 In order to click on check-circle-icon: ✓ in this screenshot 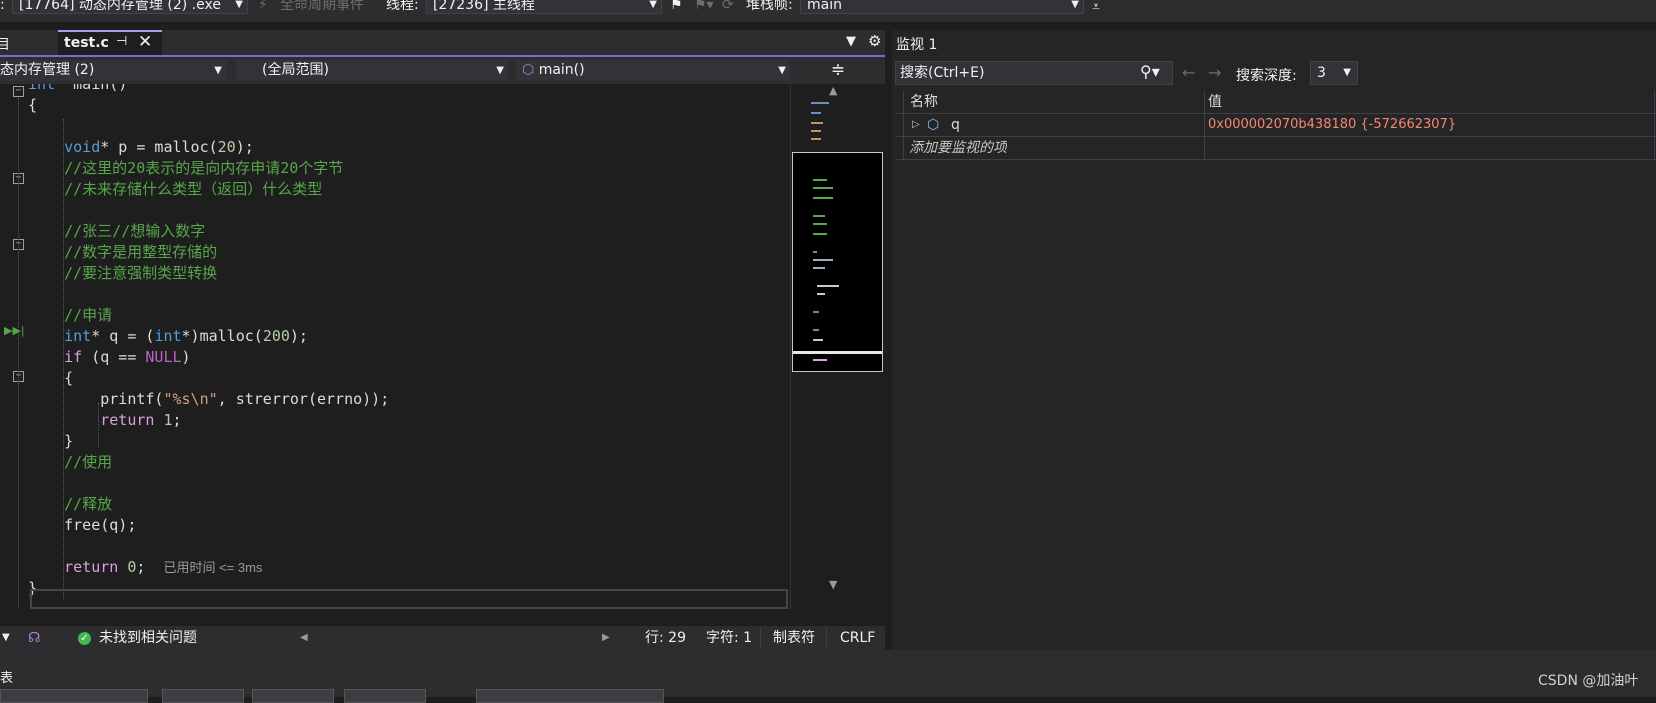, I will do `click(84, 638)`.